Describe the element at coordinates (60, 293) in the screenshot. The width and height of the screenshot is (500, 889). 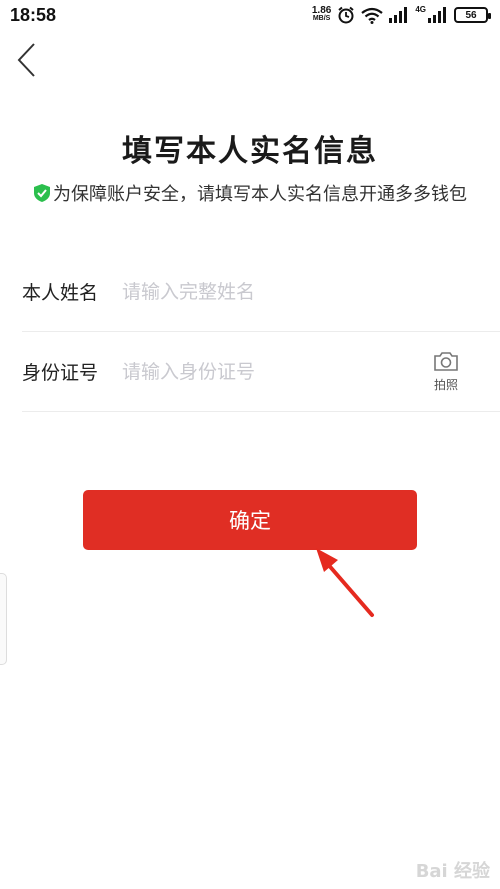
I see `name-label: 本人姓名` at that location.